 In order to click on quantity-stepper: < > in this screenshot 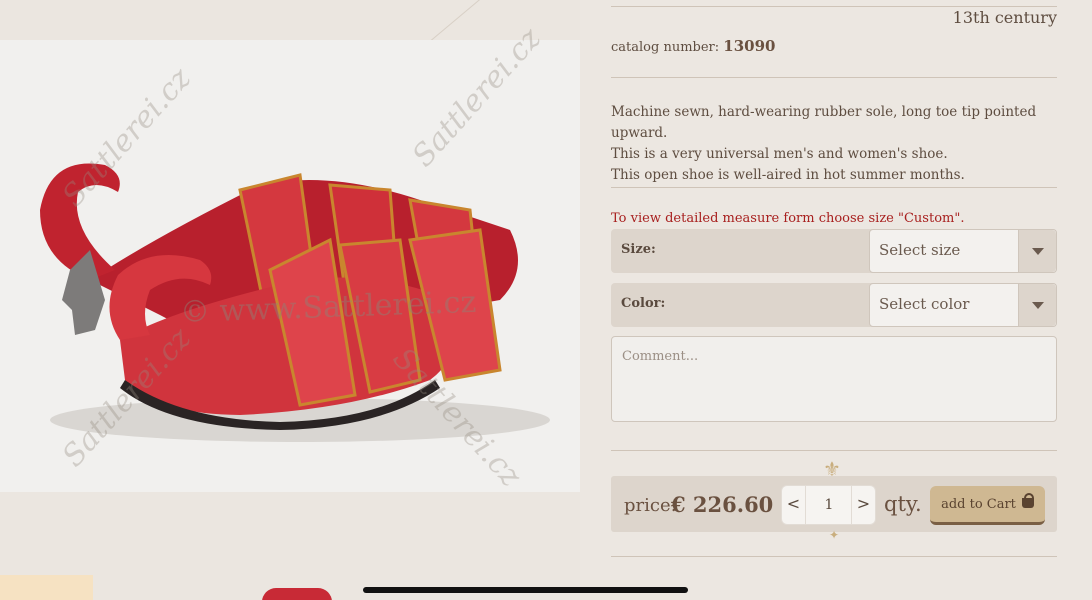, I will do `click(828, 505)`.